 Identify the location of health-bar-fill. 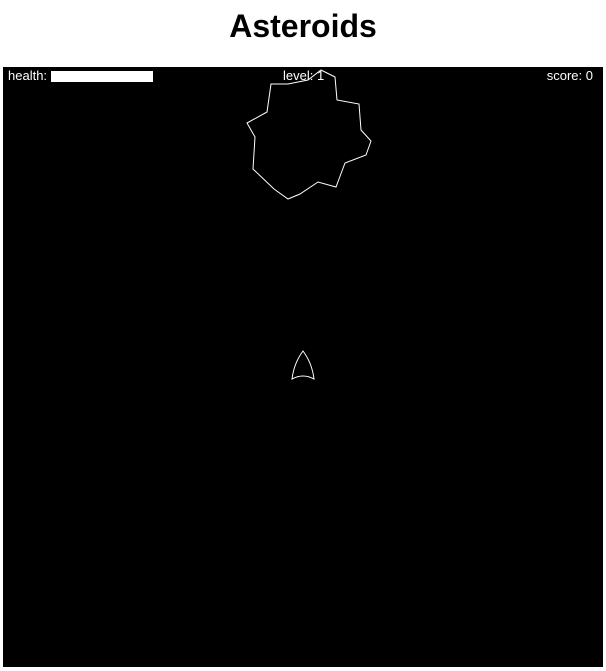
(102, 76).